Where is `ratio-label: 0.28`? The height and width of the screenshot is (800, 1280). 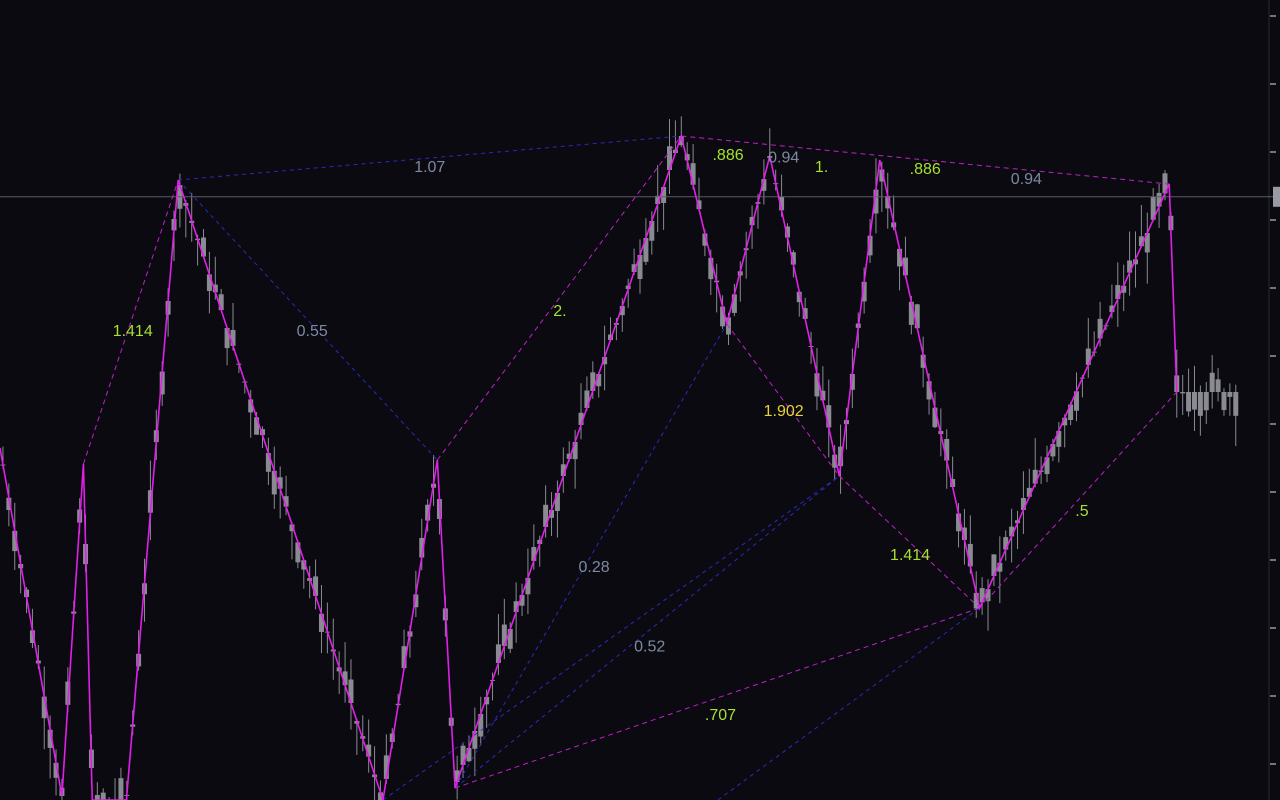 ratio-label: 0.28 is located at coordinates (594, 567).